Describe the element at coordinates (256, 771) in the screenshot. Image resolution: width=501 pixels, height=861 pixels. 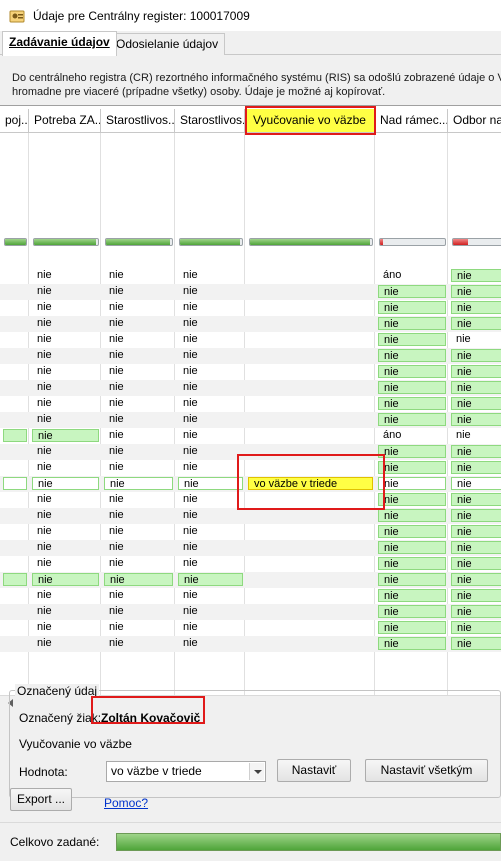
I see `chevron-down-icon` at that location.